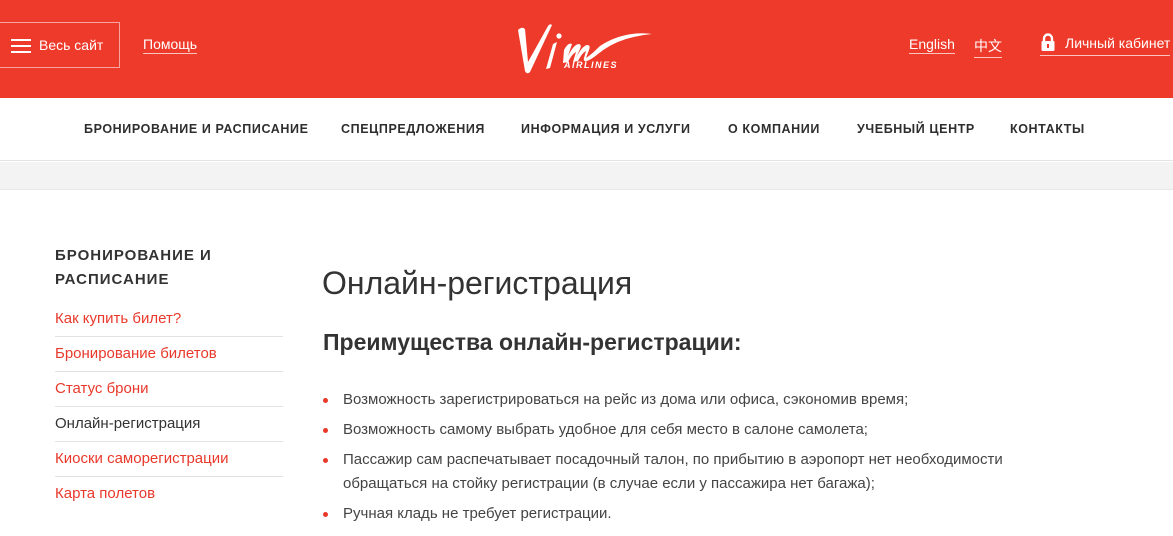 Image resolution: width=1173 pixels, height=536 pixels. Describe the element at coordinates (169, 354) in the screenshot. I see `sidebar-item-ticket-booking: Бронирование билетов` at that location.